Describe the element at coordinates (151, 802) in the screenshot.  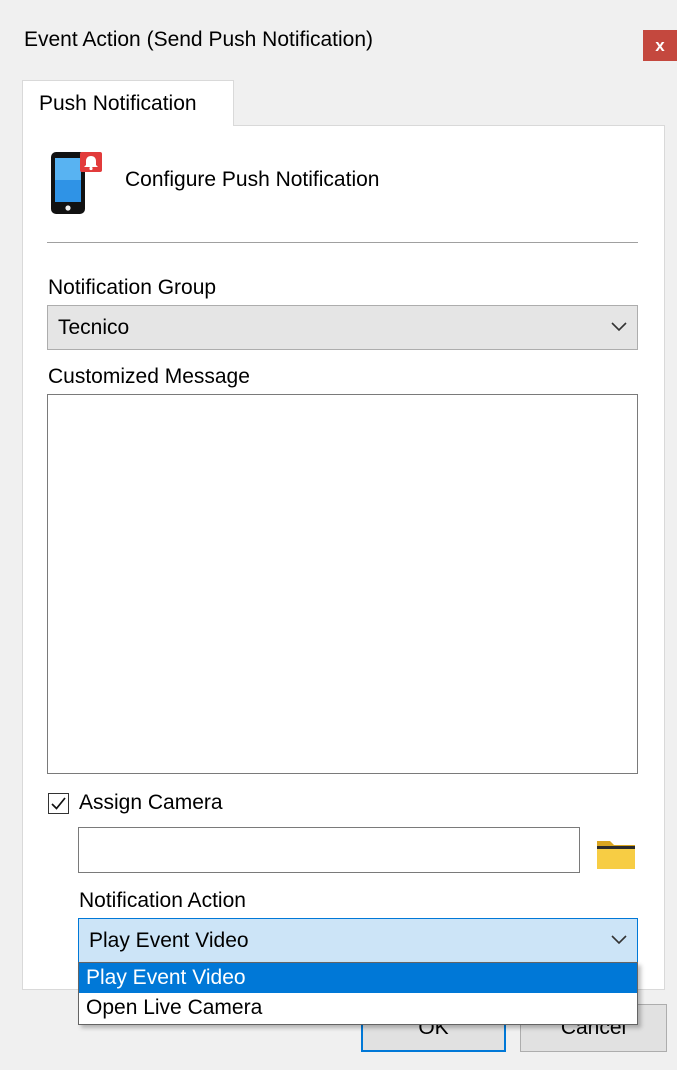
I see `assign-camera-label: Assign Camera` at that location.